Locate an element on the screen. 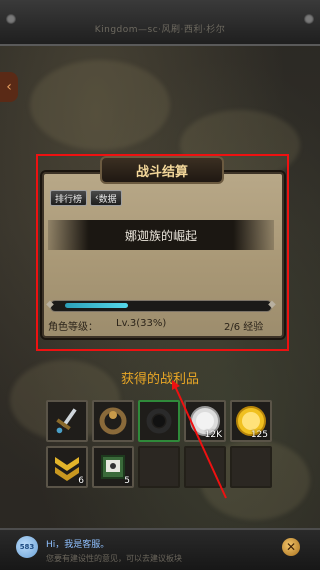  chat-subtext: 您要有建设性的意见，可以去建议板块 is located at coordinates (114, 558).